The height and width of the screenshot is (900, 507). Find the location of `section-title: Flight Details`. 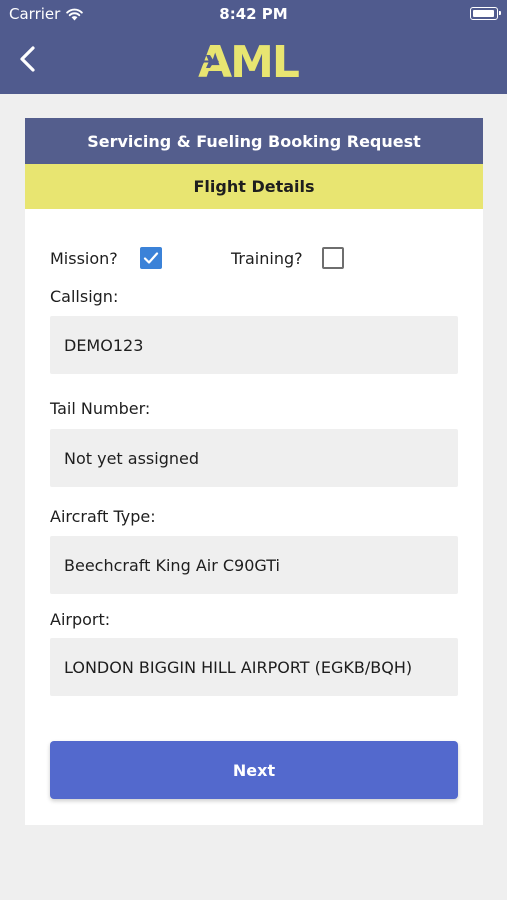

section-title: Flight Details is located at coordinates (254, 186).